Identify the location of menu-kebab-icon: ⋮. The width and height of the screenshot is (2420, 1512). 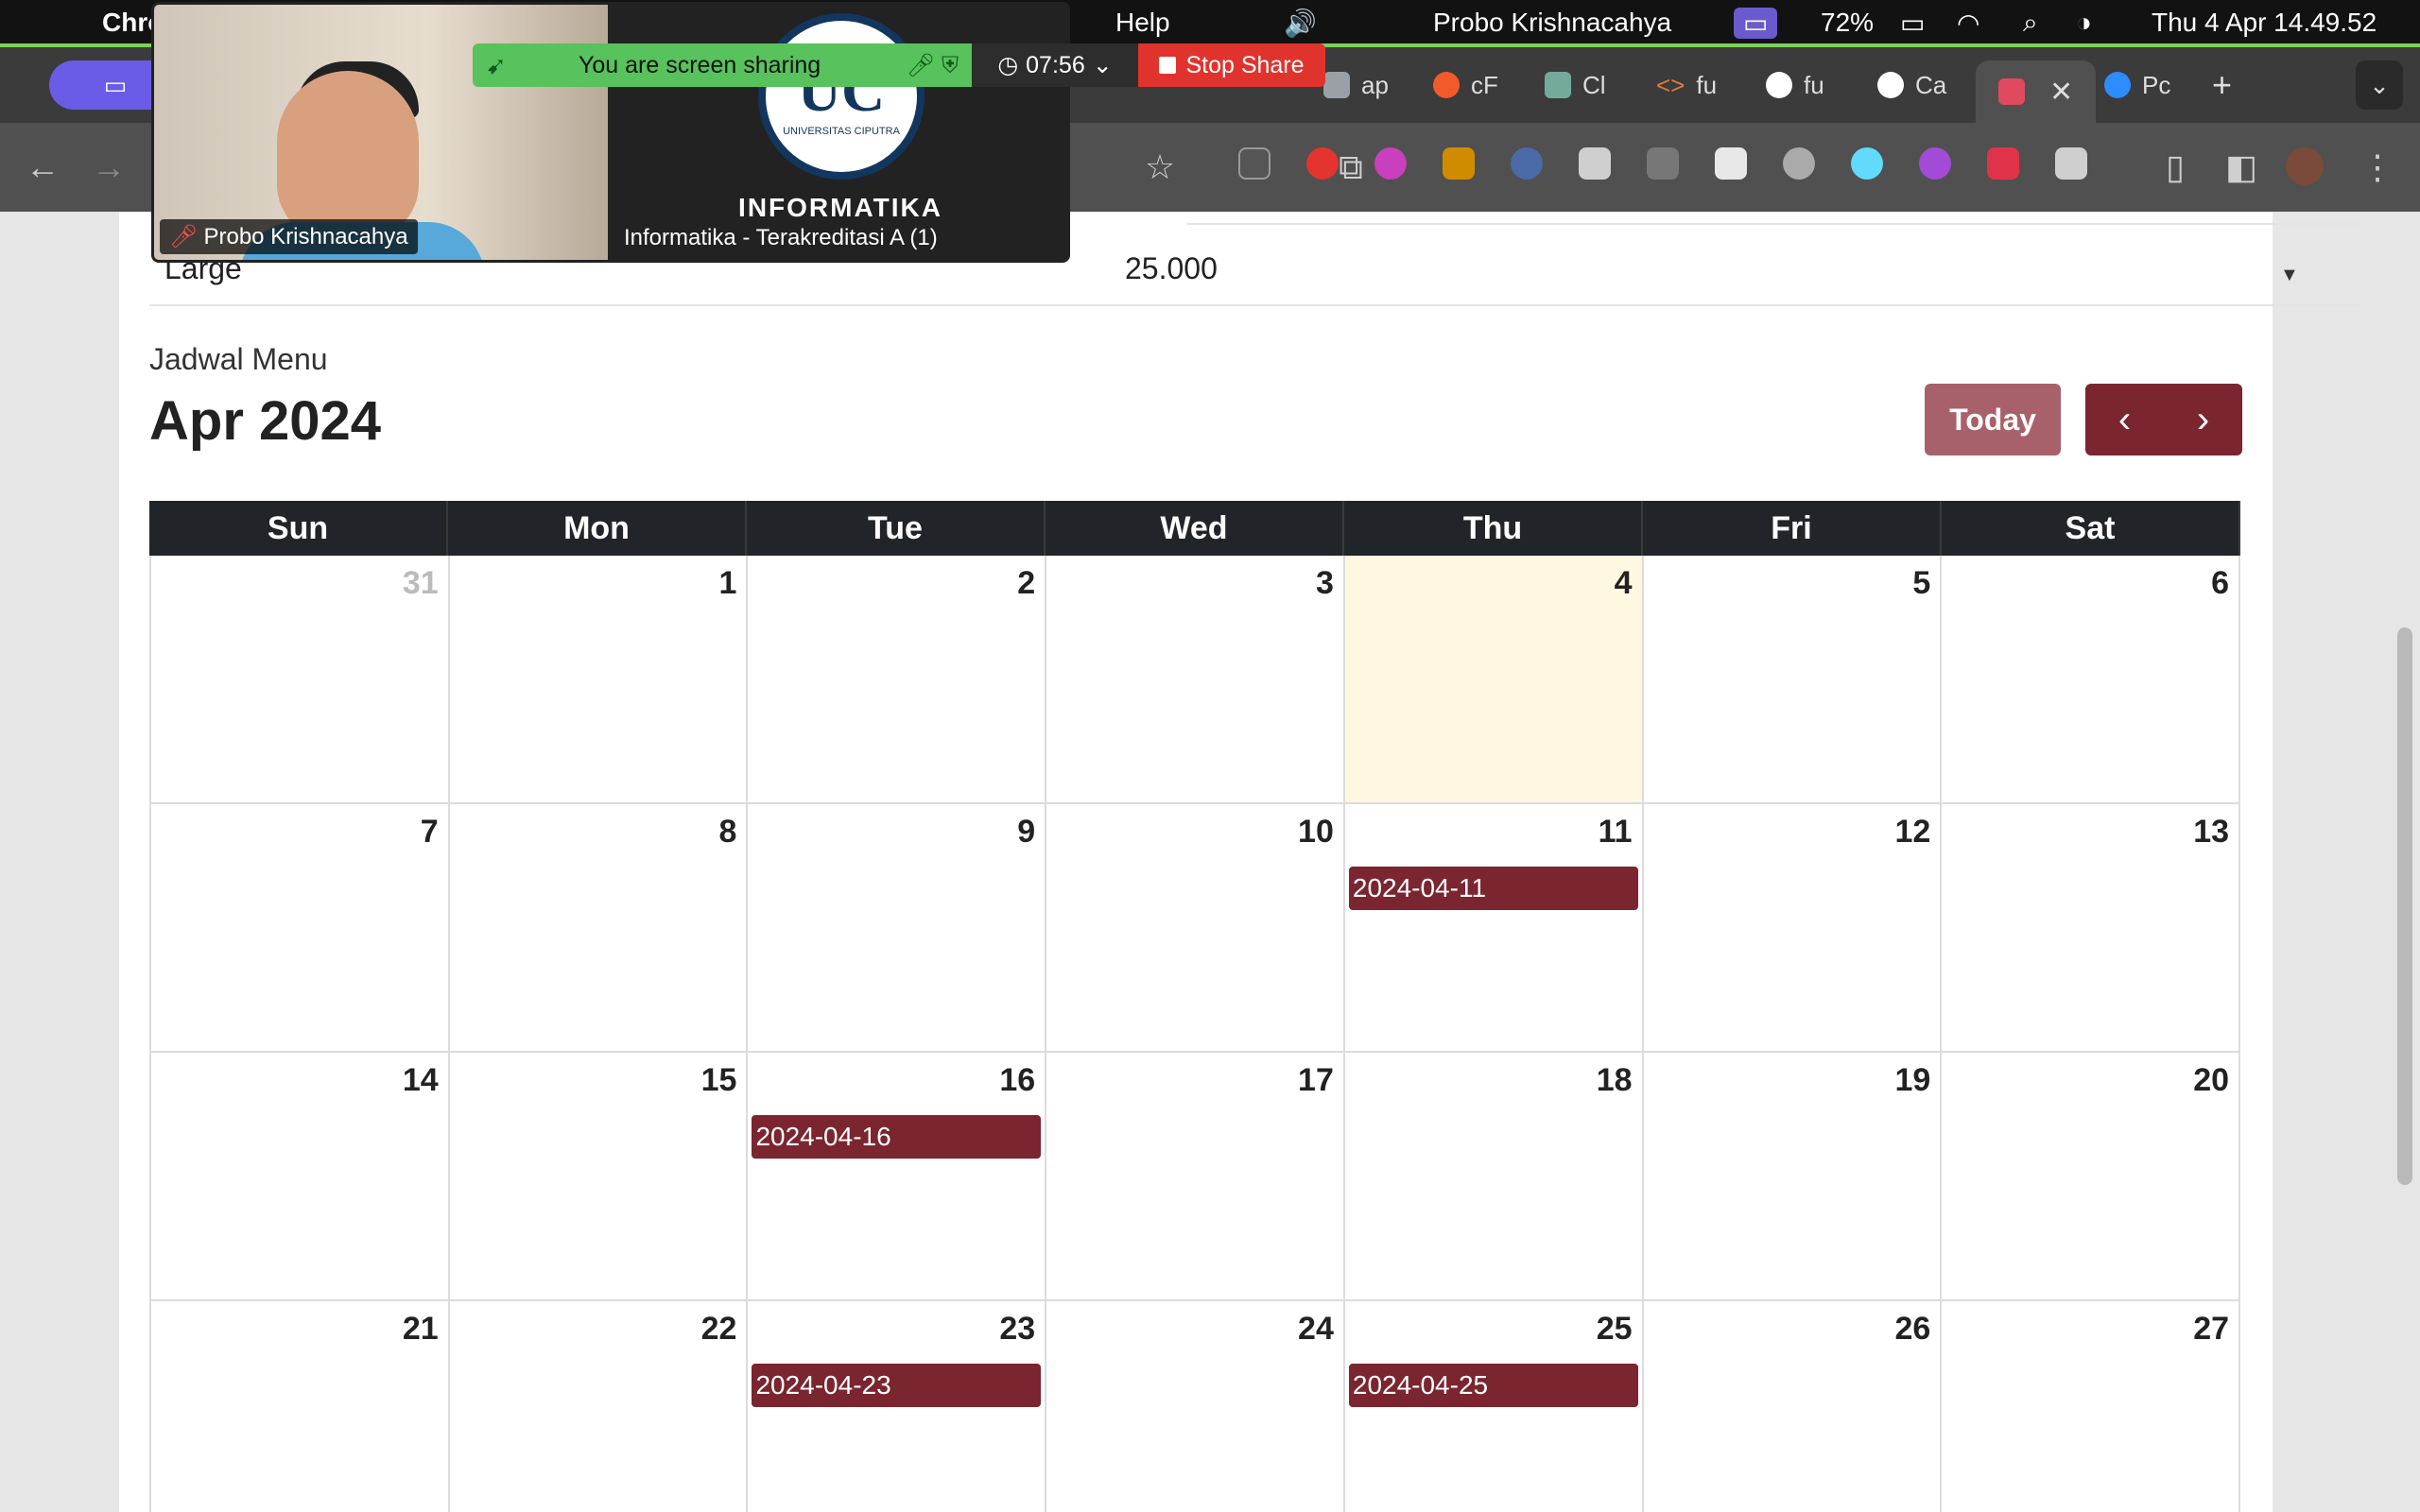
(2377, 167).